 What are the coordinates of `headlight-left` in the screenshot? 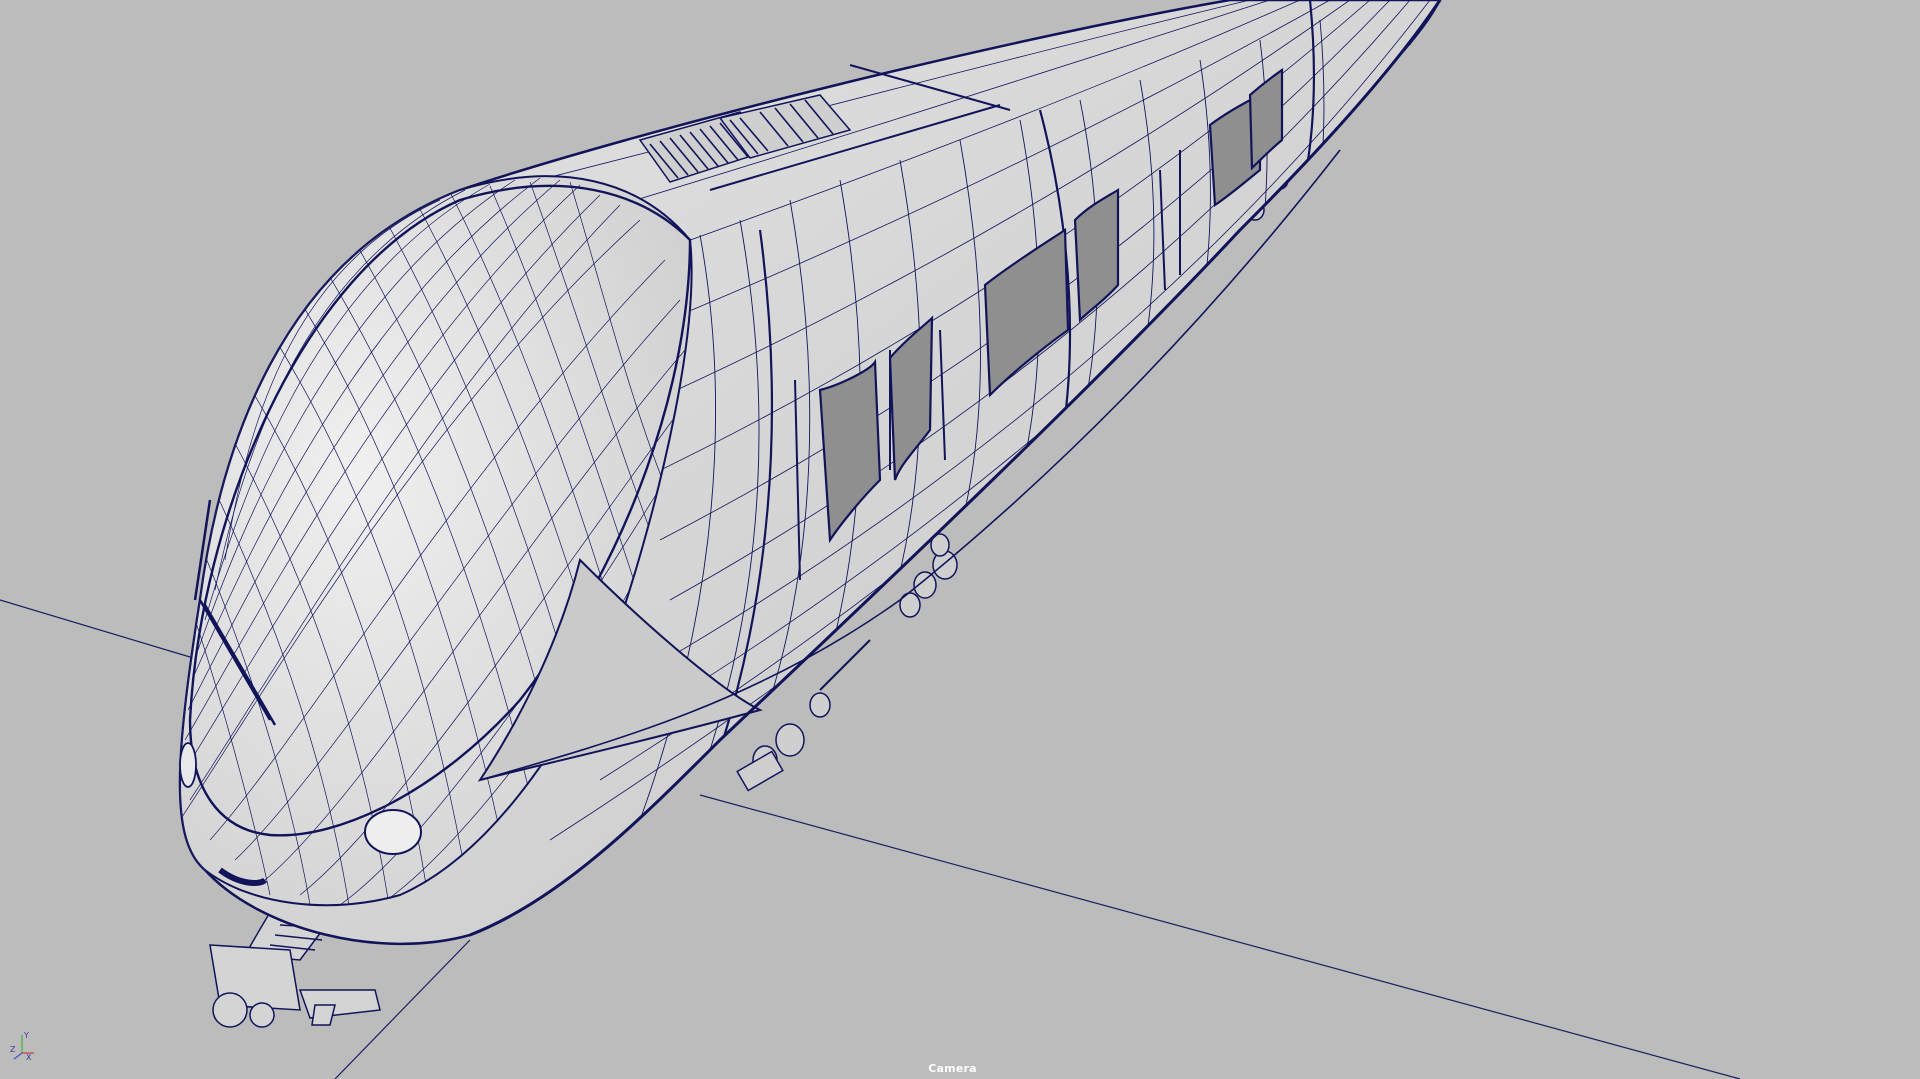 It's located at (188, 765).